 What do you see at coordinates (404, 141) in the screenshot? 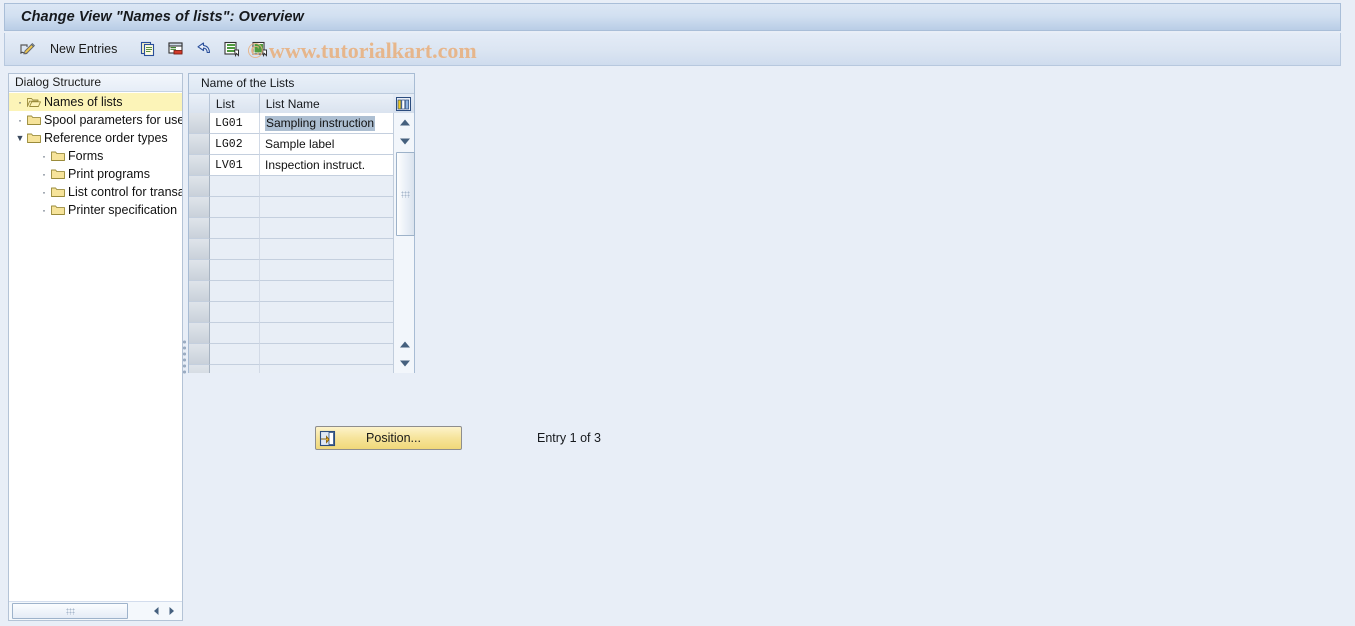
I see `scroll-page-down-button` at bounding box center [404, 141].